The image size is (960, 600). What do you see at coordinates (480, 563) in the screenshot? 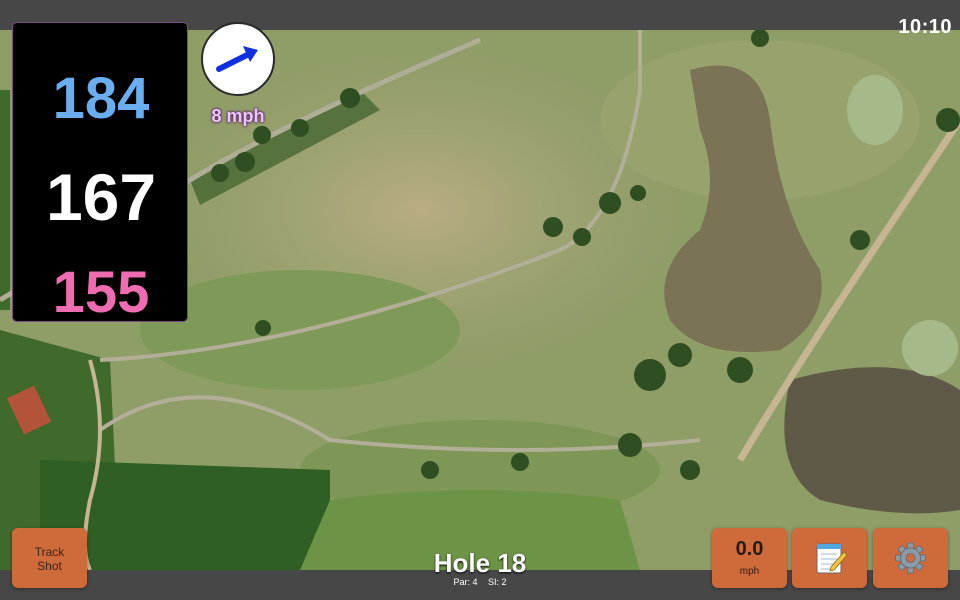
I see `hole-title: Hole 18` at bounding box center [480, 563].